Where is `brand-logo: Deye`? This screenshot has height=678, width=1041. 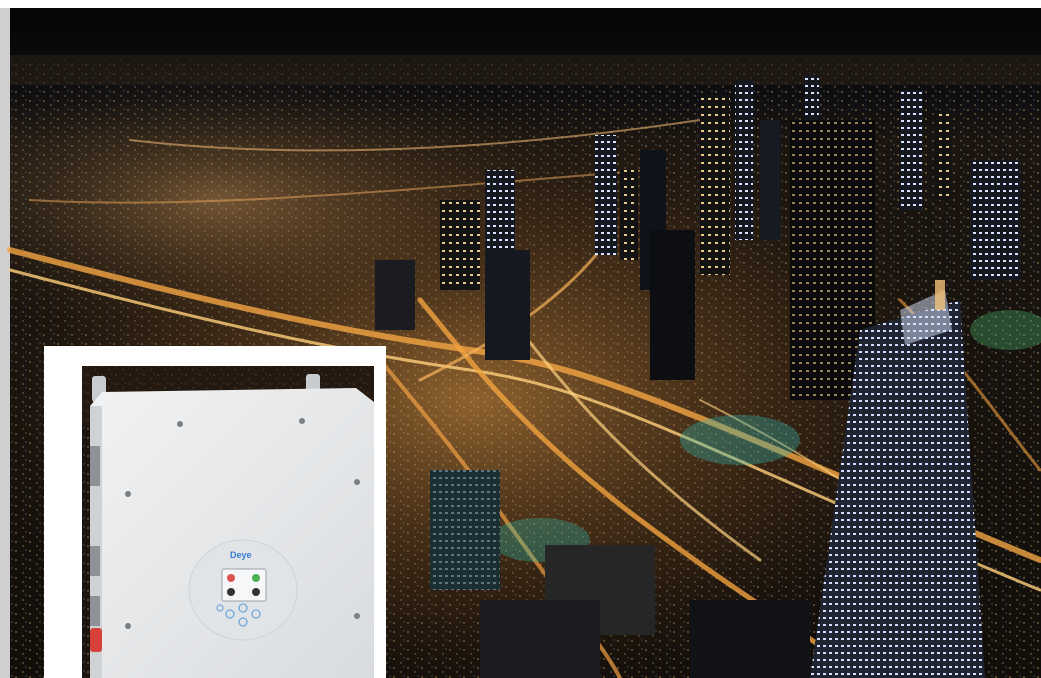 brand-logo: Deye is located at coordinates (241, 555).